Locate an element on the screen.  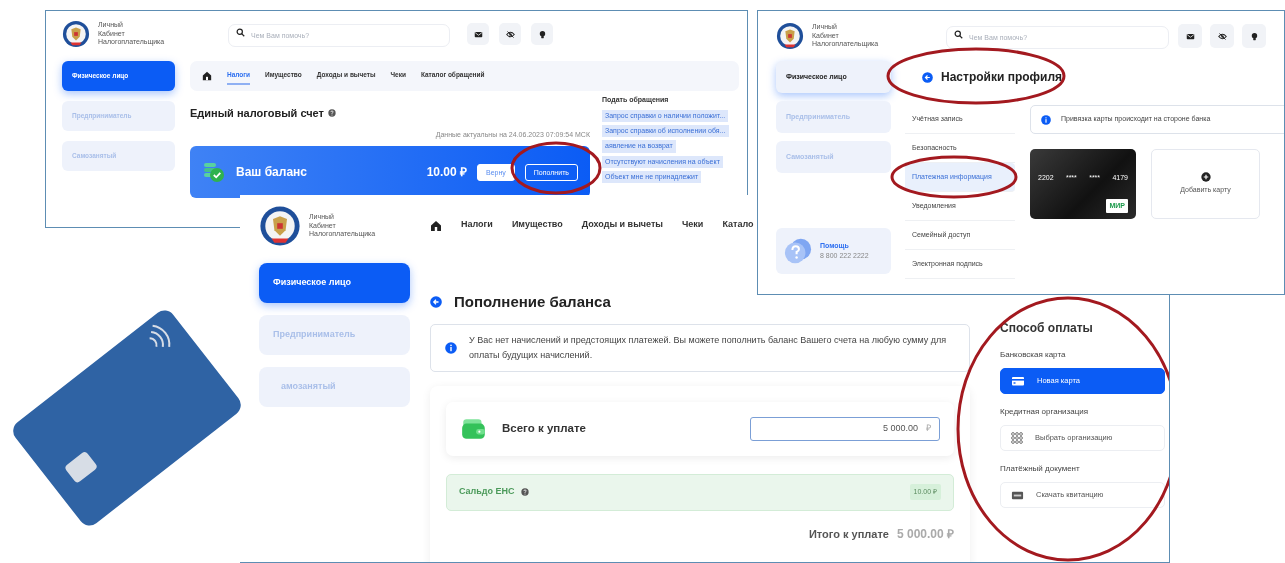
amount-field: 5 000.00 ₽ is located at coordinates (845, 428).